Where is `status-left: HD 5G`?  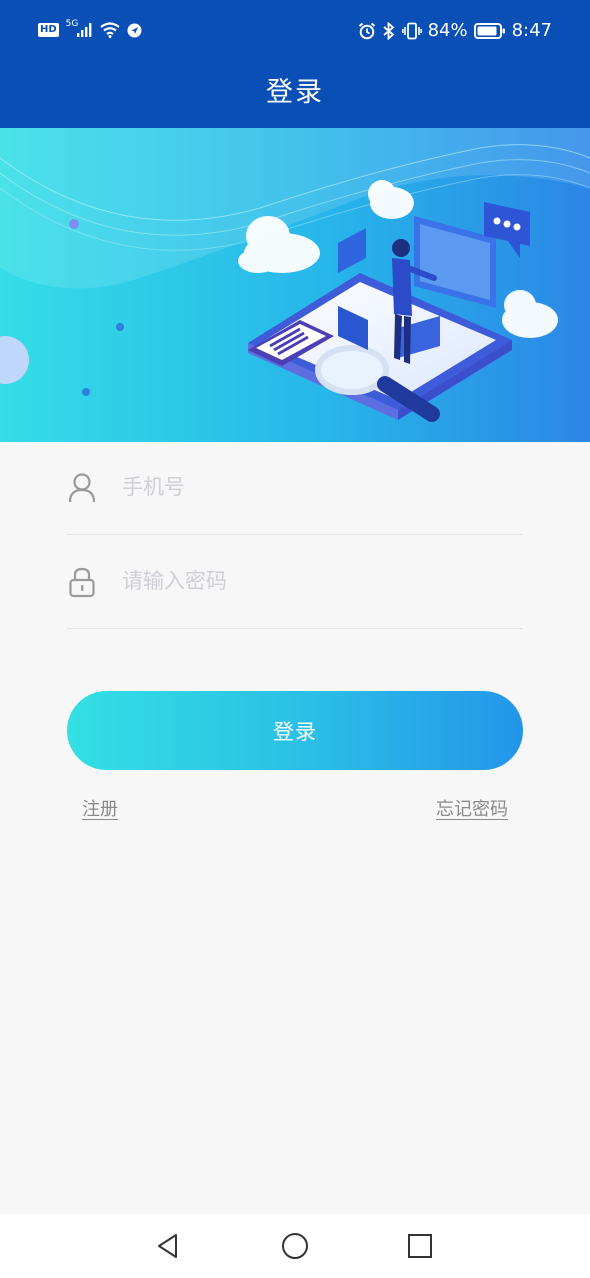
status-left: HD 5G is located at coordinates (90, 28).